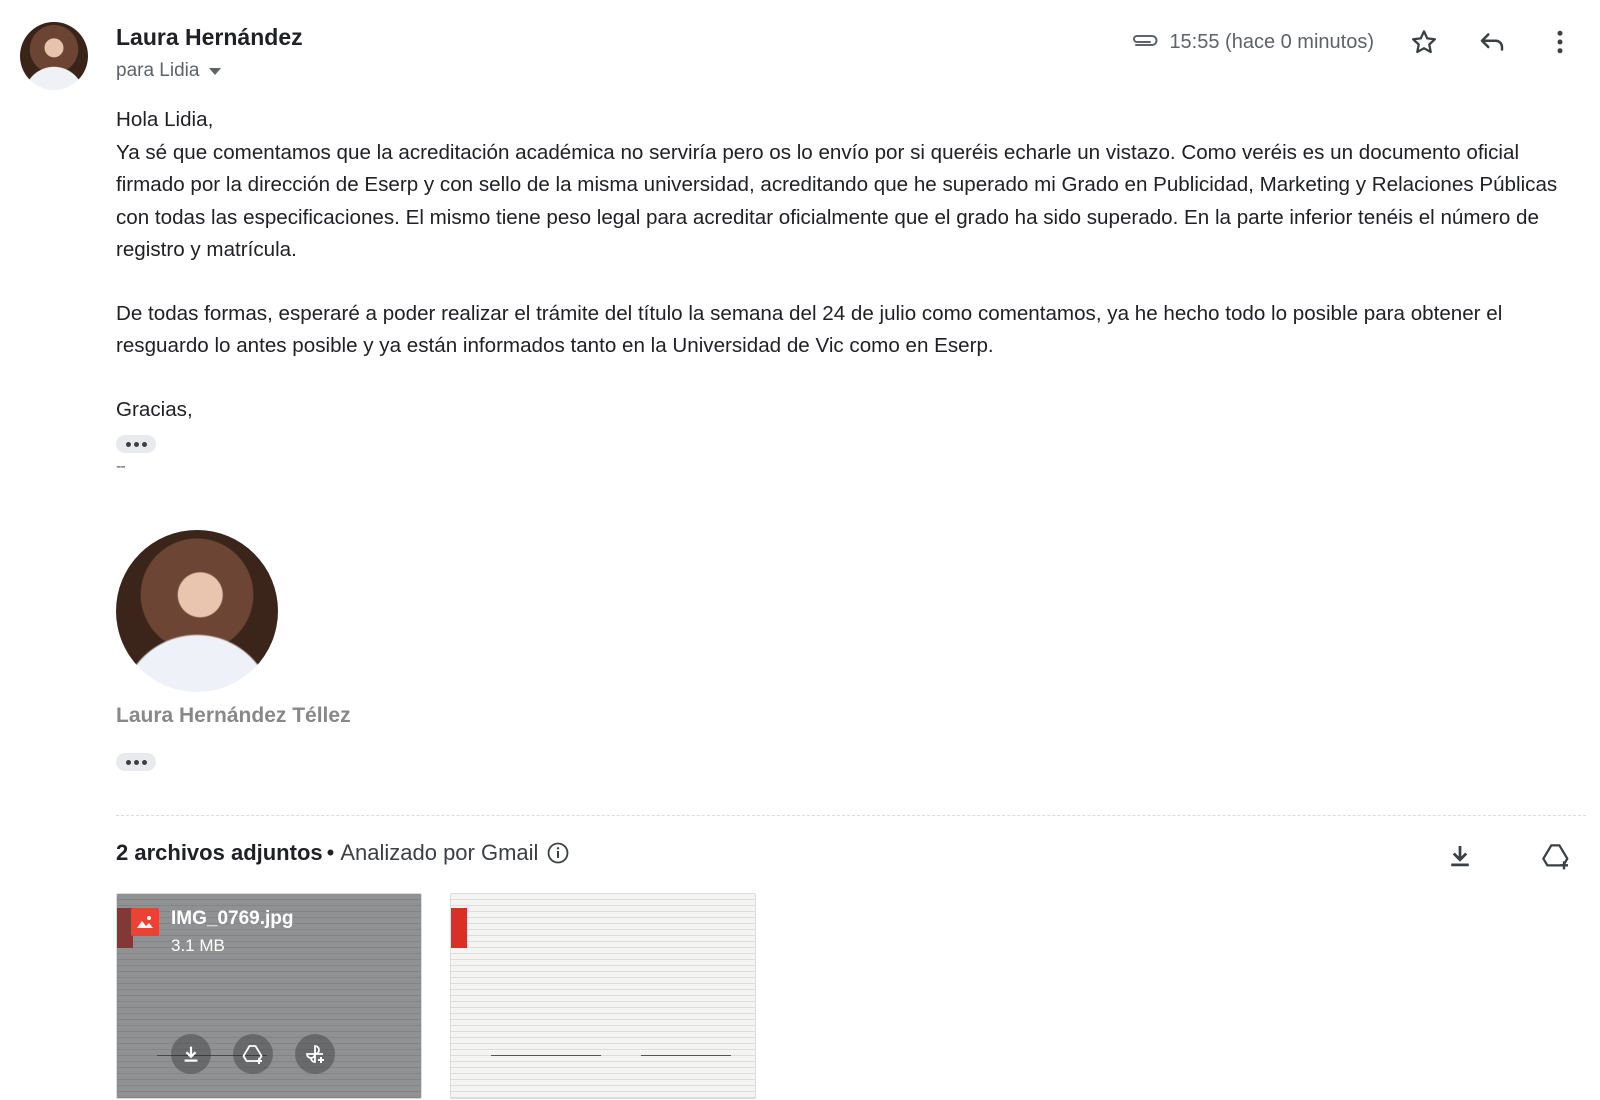 The height and width of the screenshot is (1100, 1600). Describe the element at coordinates (851, 815) in the screenshot. I see `attachments-divider` at that location.